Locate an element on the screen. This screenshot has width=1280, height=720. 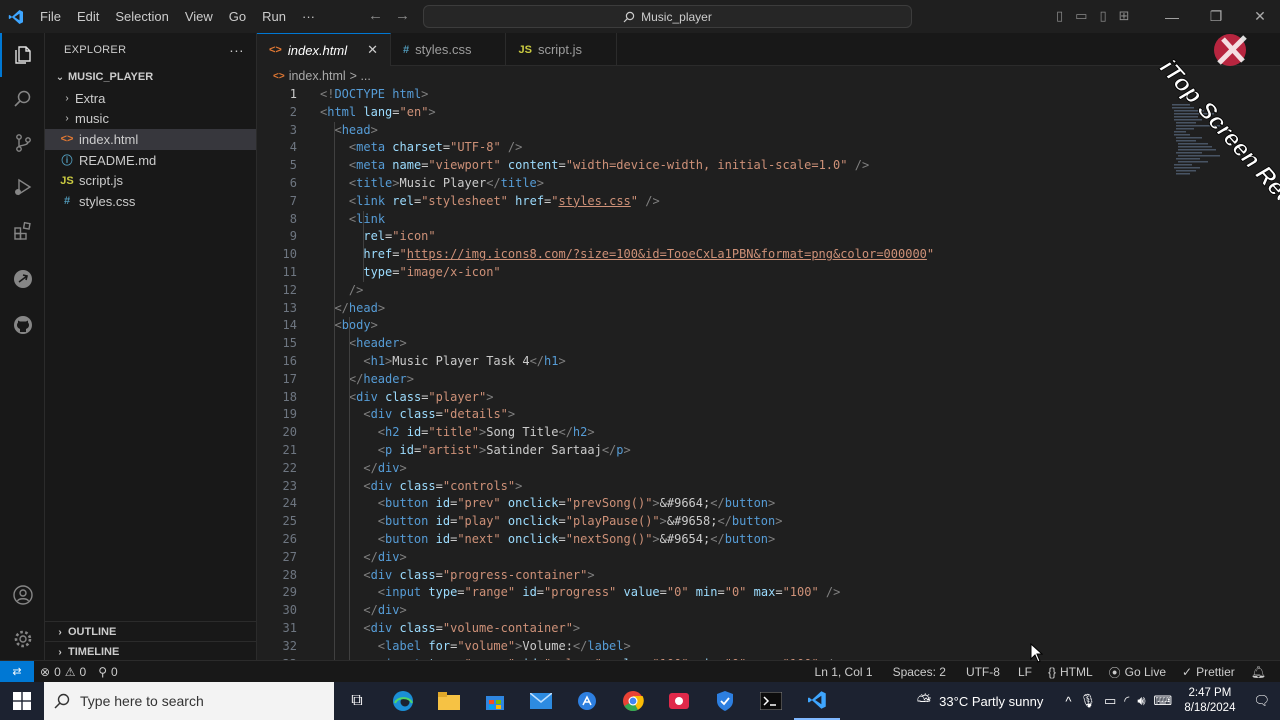
ports-status: ⚲ 0 is located at coordinates (107, 672).